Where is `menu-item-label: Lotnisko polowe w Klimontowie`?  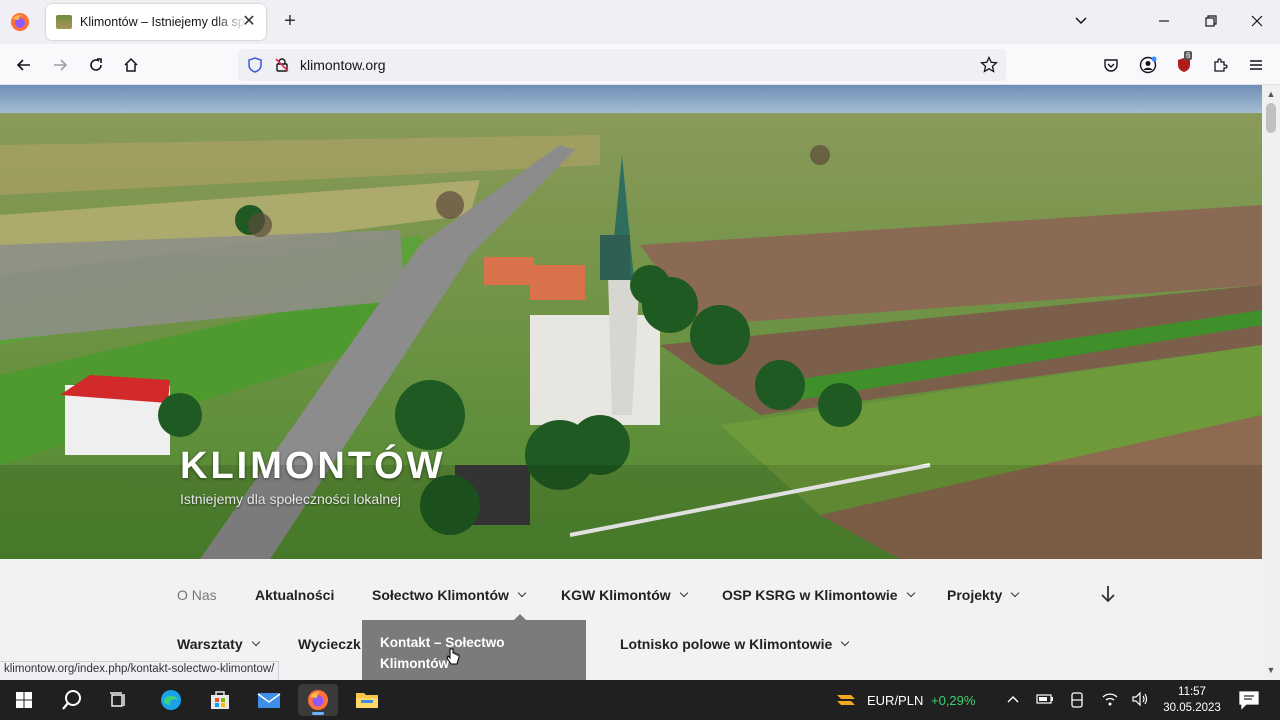
menu-item-label: Lotnisko polowe w Klimontowie is located at coordinates (726, 644).